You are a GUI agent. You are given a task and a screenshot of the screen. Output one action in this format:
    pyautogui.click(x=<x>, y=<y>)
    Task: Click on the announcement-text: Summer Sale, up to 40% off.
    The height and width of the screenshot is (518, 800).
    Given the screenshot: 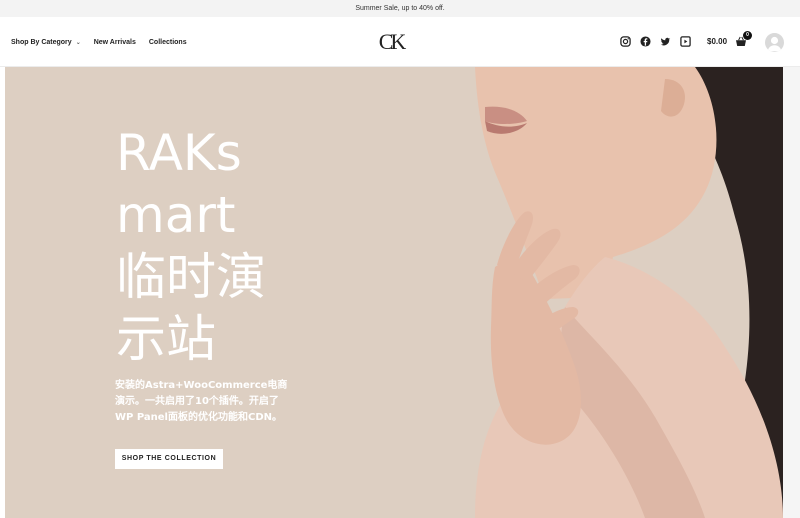 What is the action you would take?
    pyautogui.click(x=400, y=8)
    